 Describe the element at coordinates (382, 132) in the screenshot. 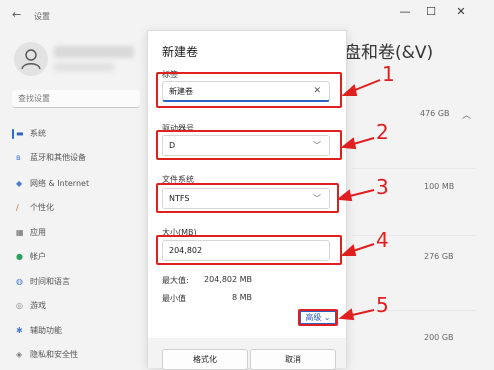

I see `annotation-number-2: 2` at that location.